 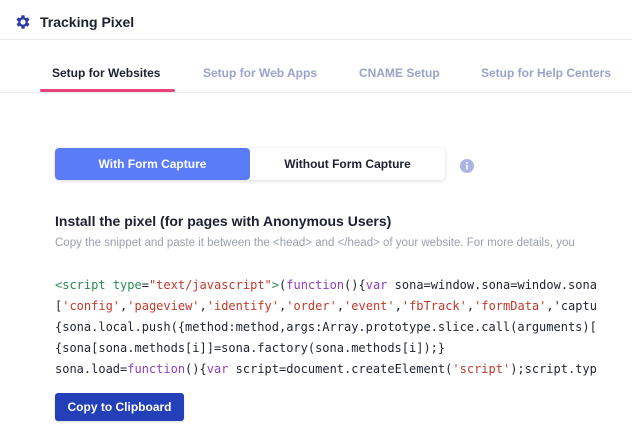 What do you see at coordinates (119, 407) in the screenshot?
I see `copy-to-clipboard-button: Copy to Clipboard` at bounding box center [119, 407].